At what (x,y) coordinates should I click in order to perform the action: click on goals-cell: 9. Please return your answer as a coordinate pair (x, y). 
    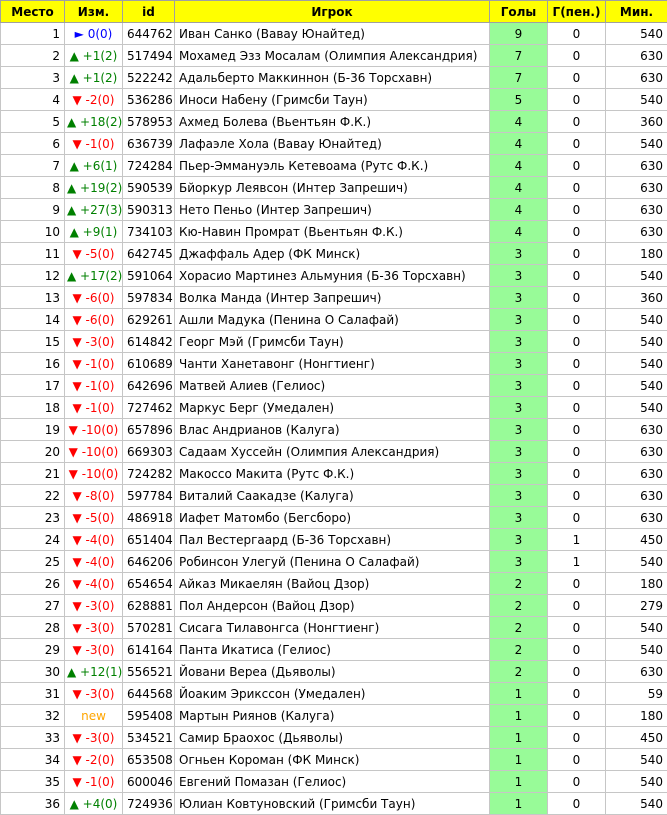
    Looking at the image, I should click on (519, 34).